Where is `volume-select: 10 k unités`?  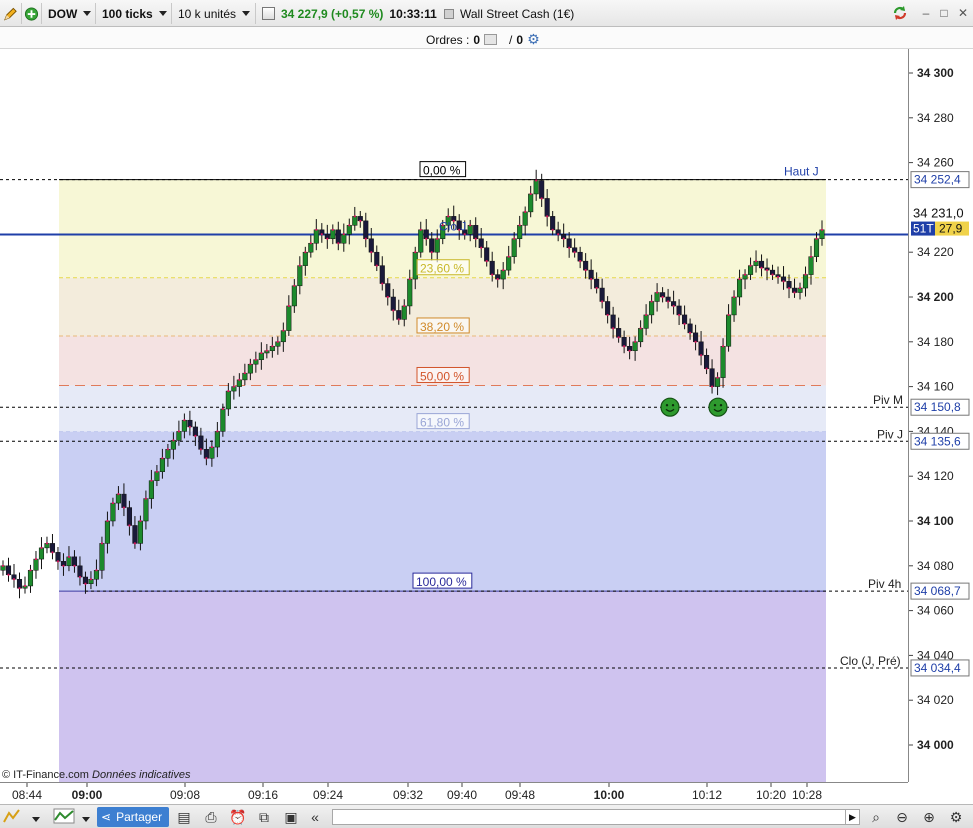 volume-select: 10 k unités is located at coordinates (214, 13).